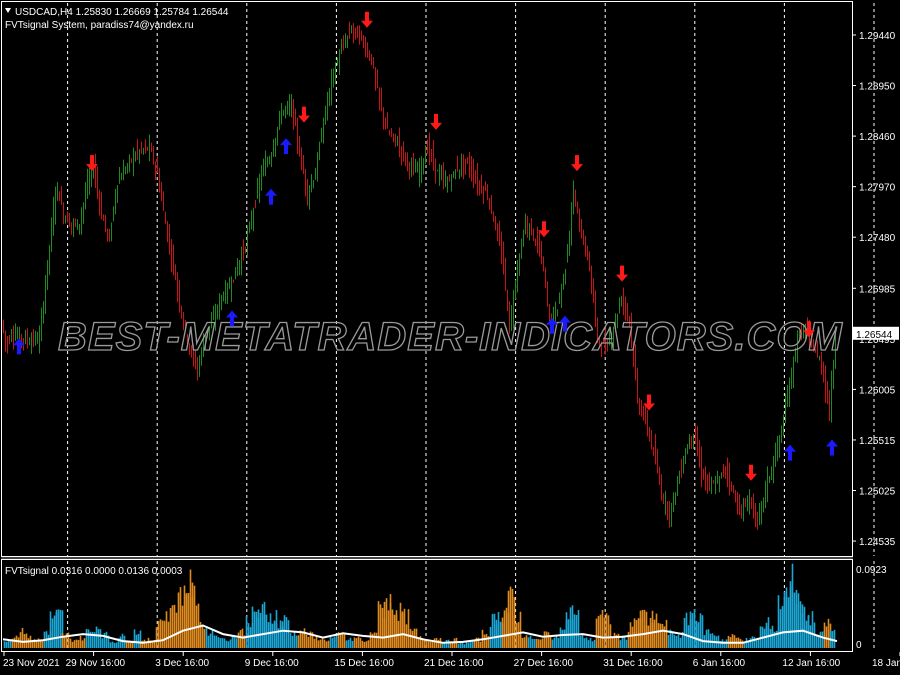  I want to click on time-tick-label: 27 Dec 16:00, so click(544, 663).